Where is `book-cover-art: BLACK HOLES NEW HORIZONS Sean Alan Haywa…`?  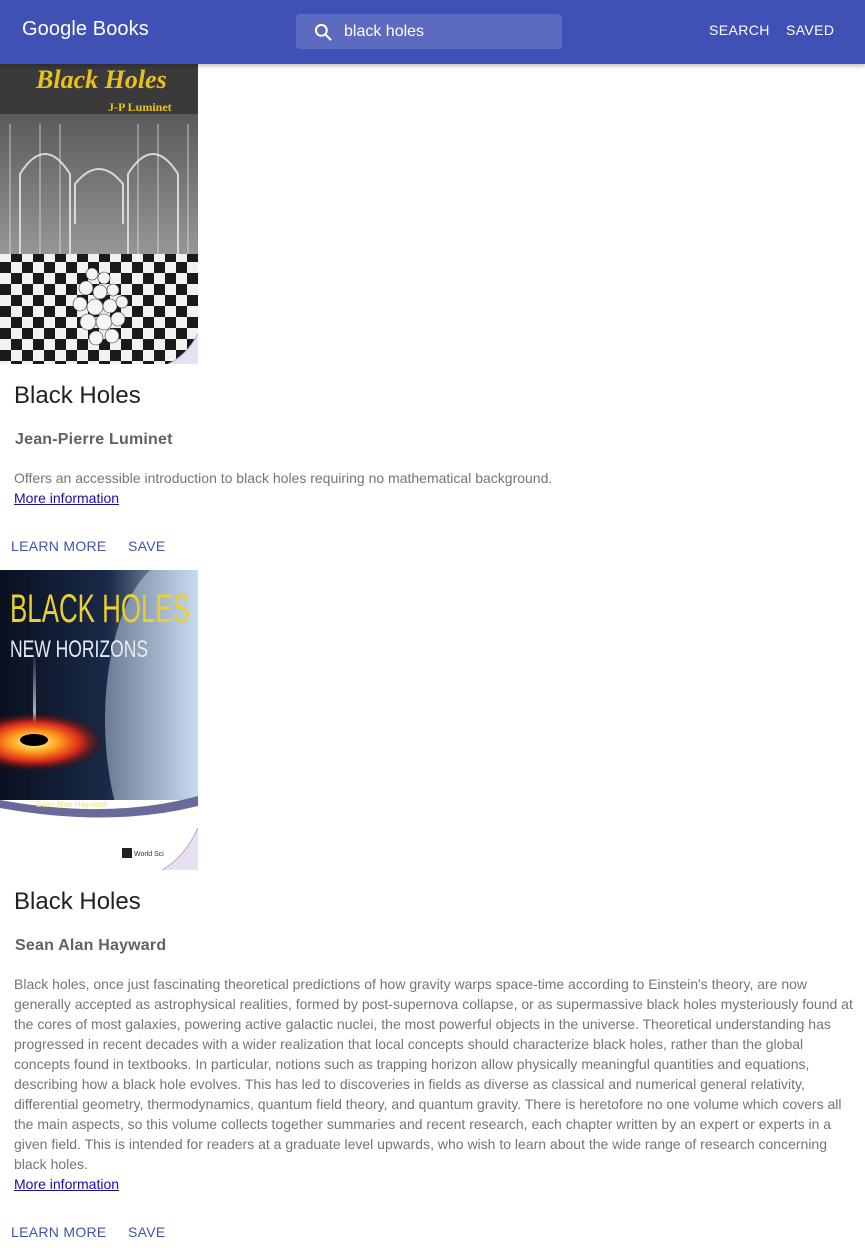
book-cover-art: BLACK HOLES NEW HORIZONS Sean Alan Haywa… is located at coordinates (99, 720).